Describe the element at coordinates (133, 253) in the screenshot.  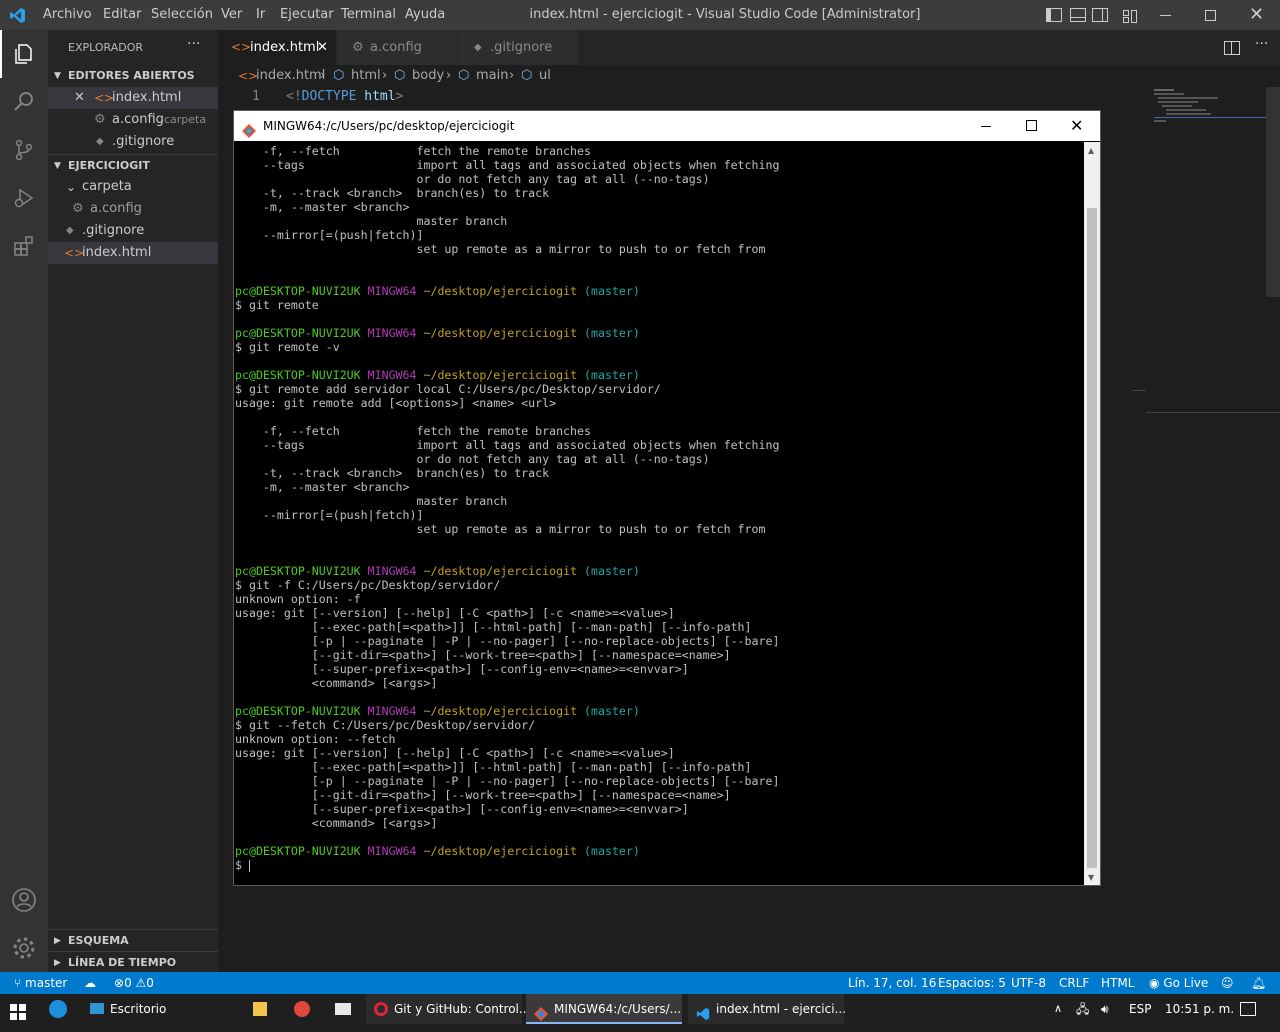
I see `tree-file-index-html: <> index.html` at that location.